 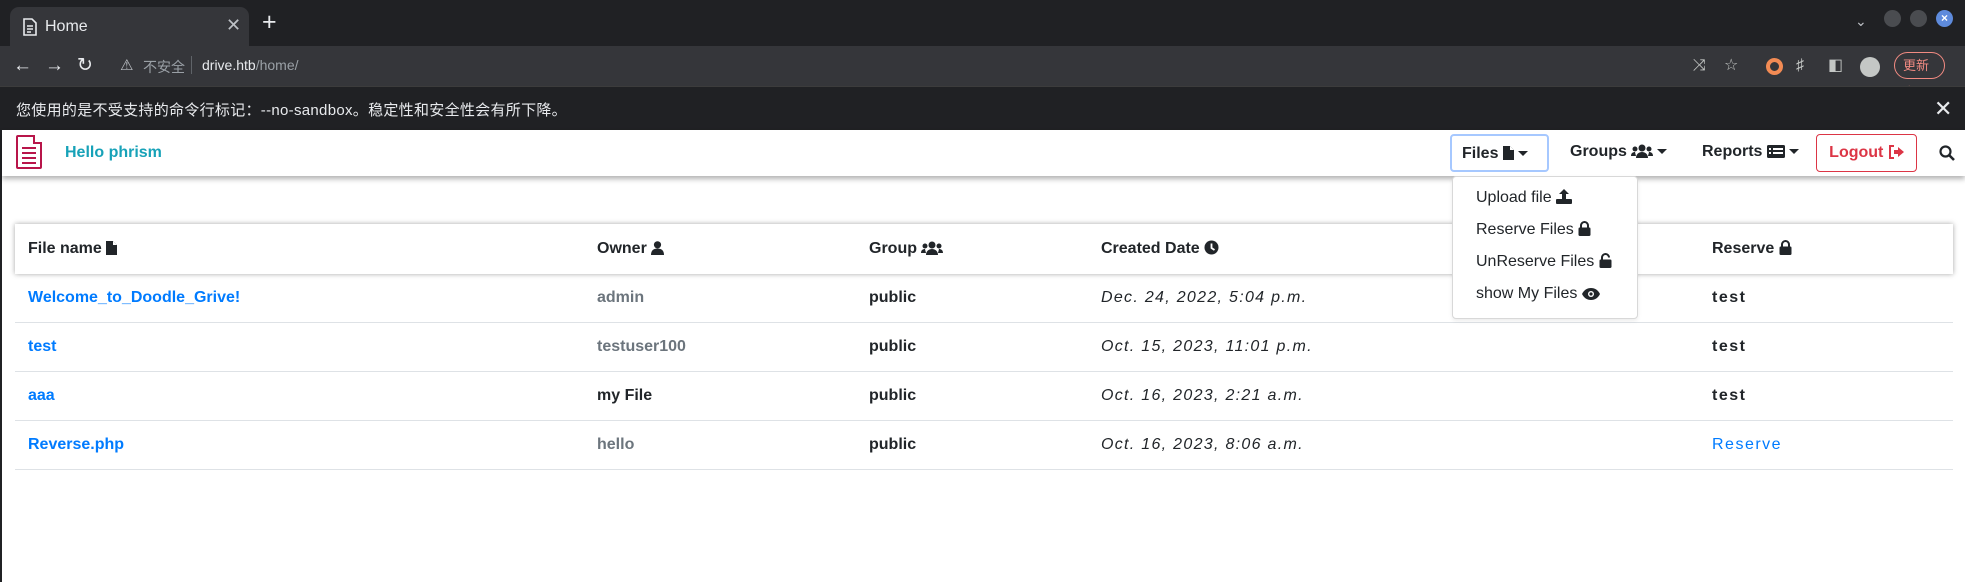 I want to click on brand-greeting: Hello phrism, so click(x=113, y=153).